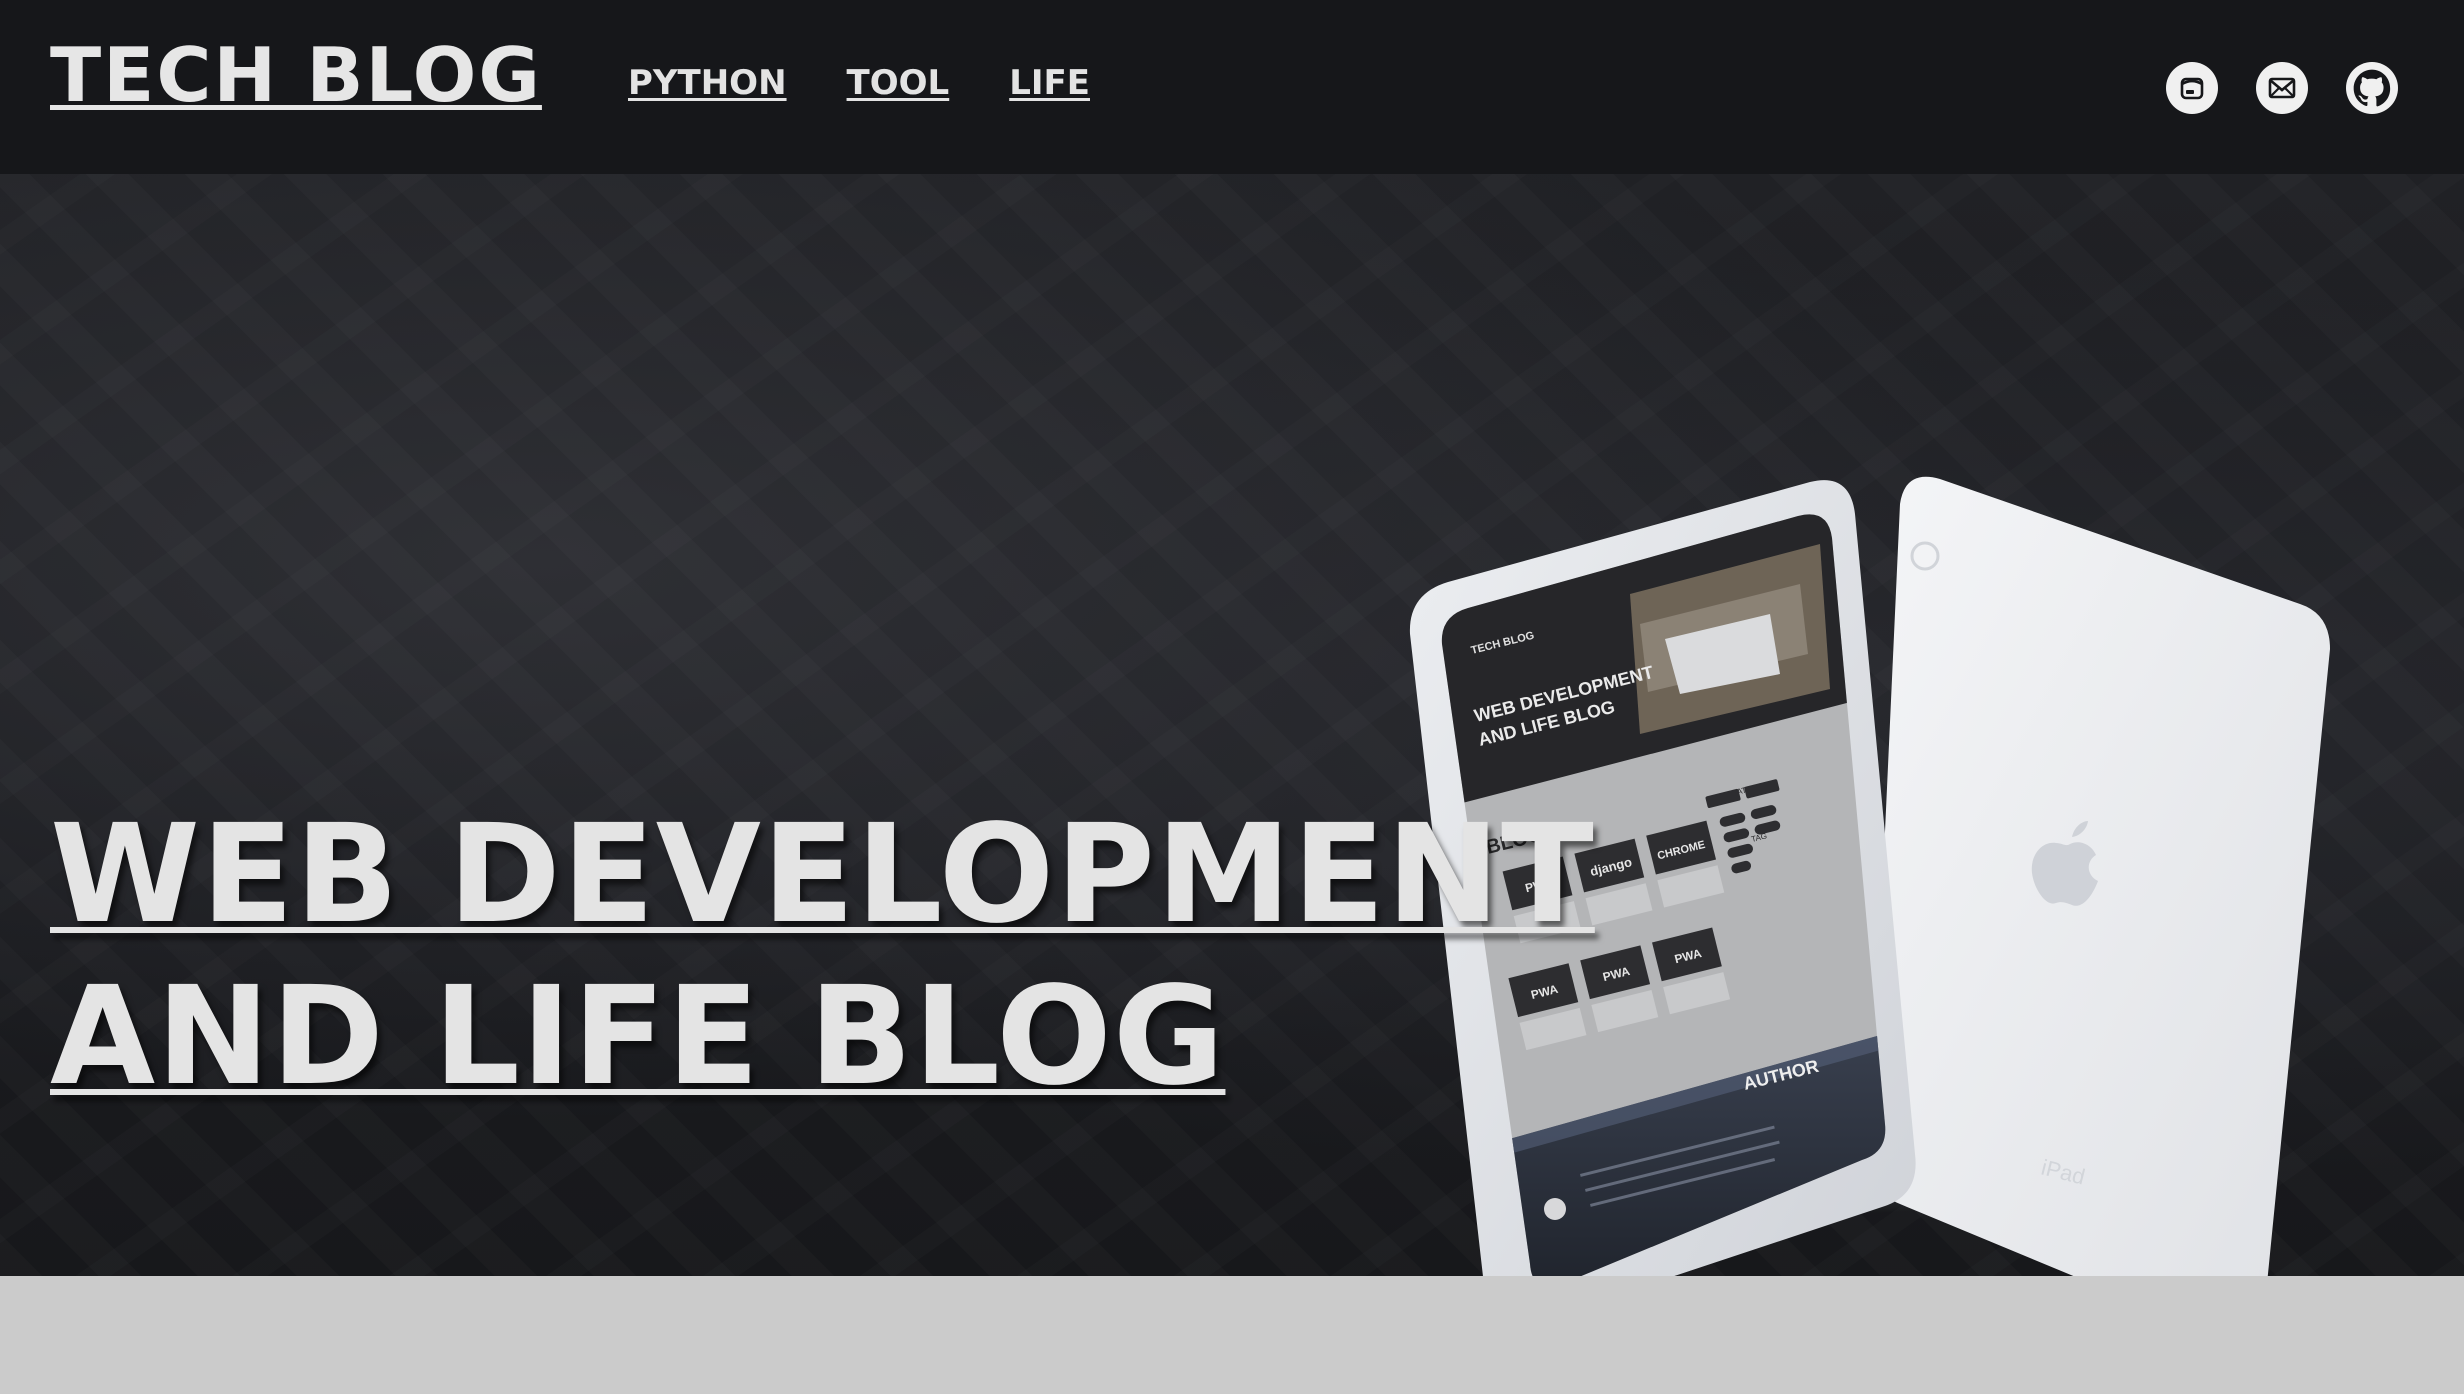 The height and width of the screenshot is (1394, 2464). I want to click on main-nav: PYTHON TOOL LIFE, so click(859, 83).